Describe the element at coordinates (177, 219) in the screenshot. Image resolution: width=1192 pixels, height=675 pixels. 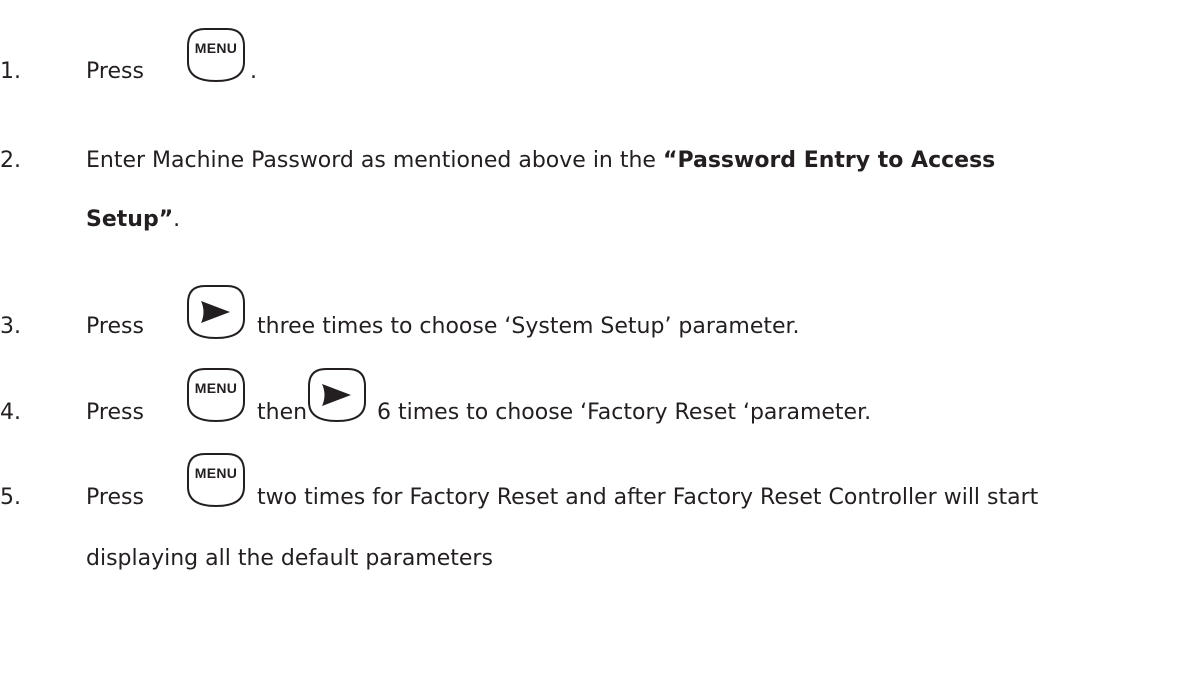
I see `step-text-tail: .` at that location.